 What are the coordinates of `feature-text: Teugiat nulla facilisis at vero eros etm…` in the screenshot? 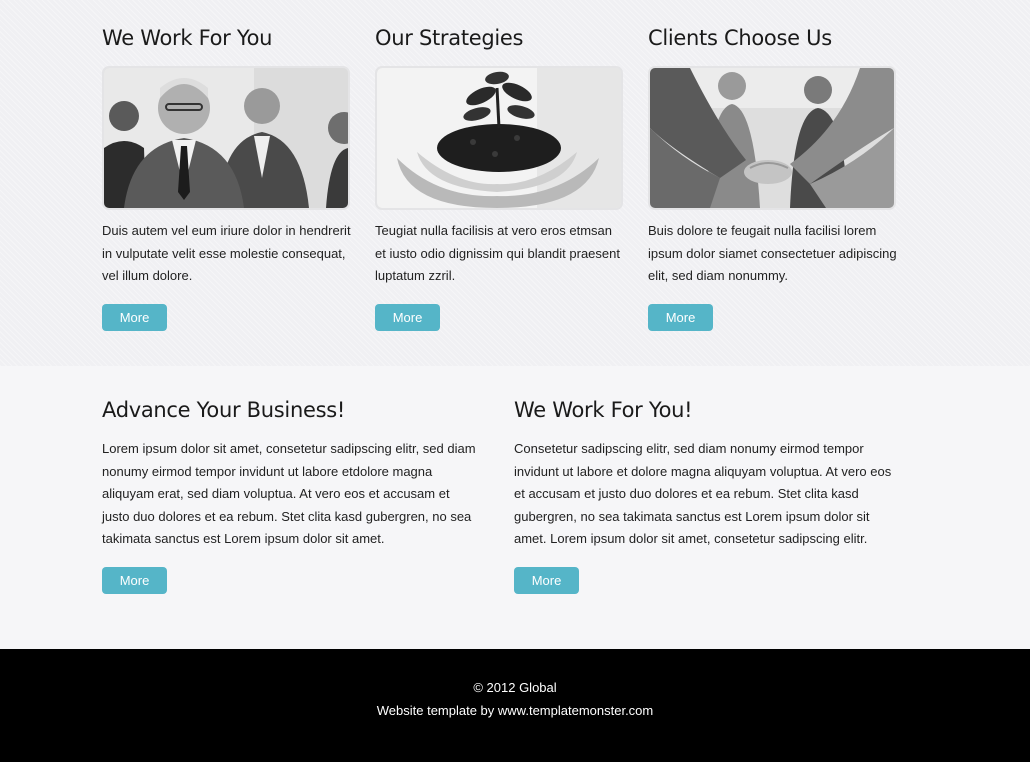 It's located at (497, 253).